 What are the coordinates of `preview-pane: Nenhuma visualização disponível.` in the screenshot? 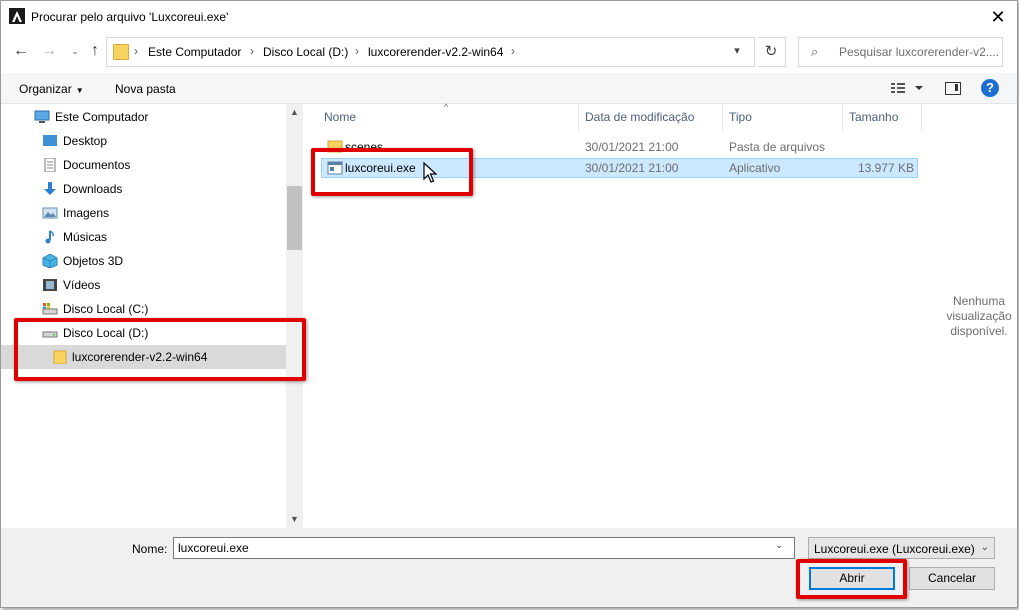 It's located at (979, 316).